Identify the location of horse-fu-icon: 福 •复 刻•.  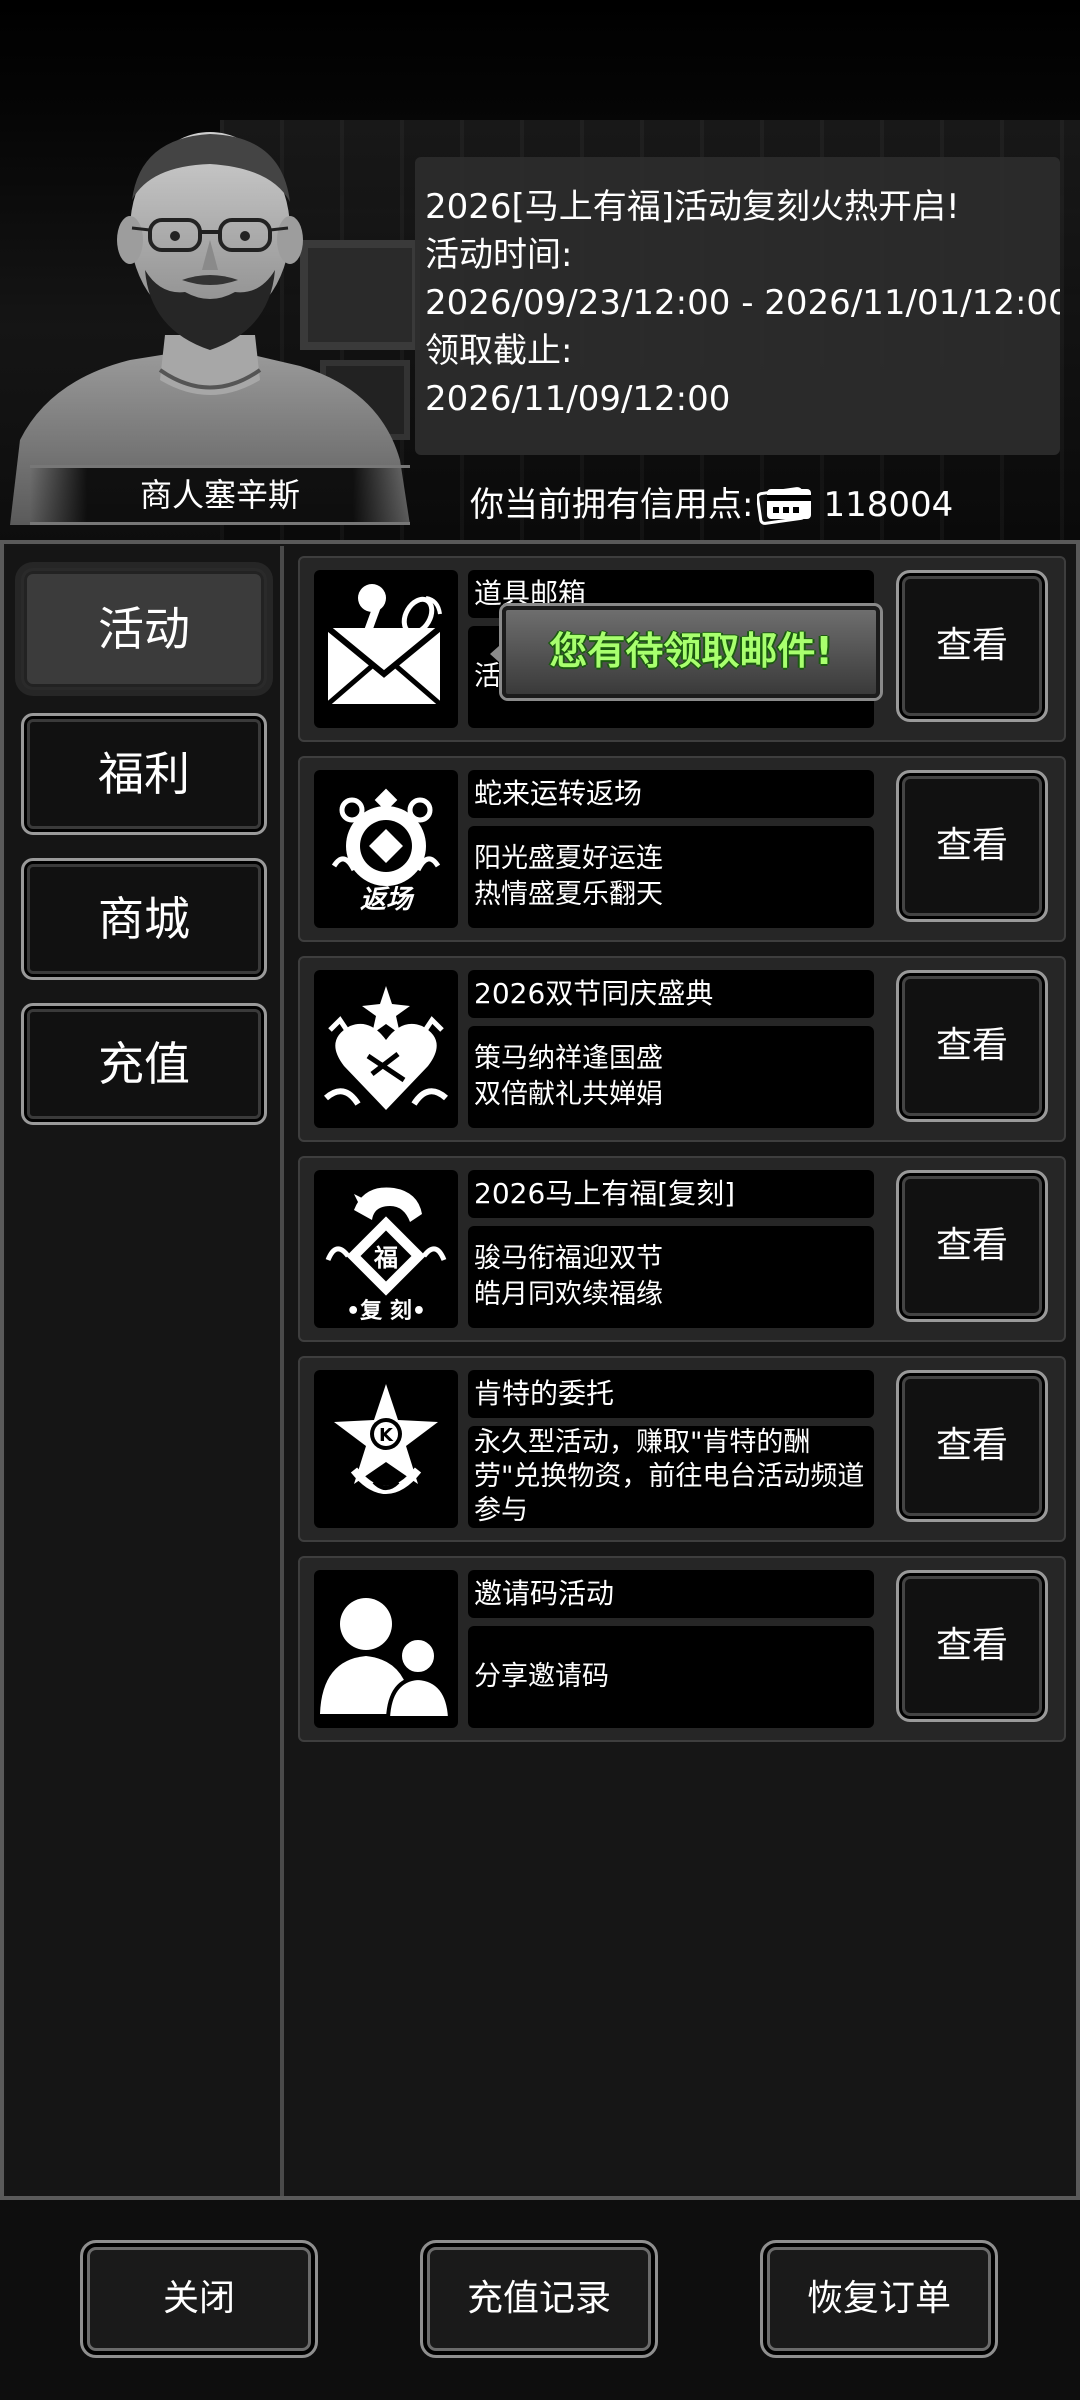
(386, 1255).